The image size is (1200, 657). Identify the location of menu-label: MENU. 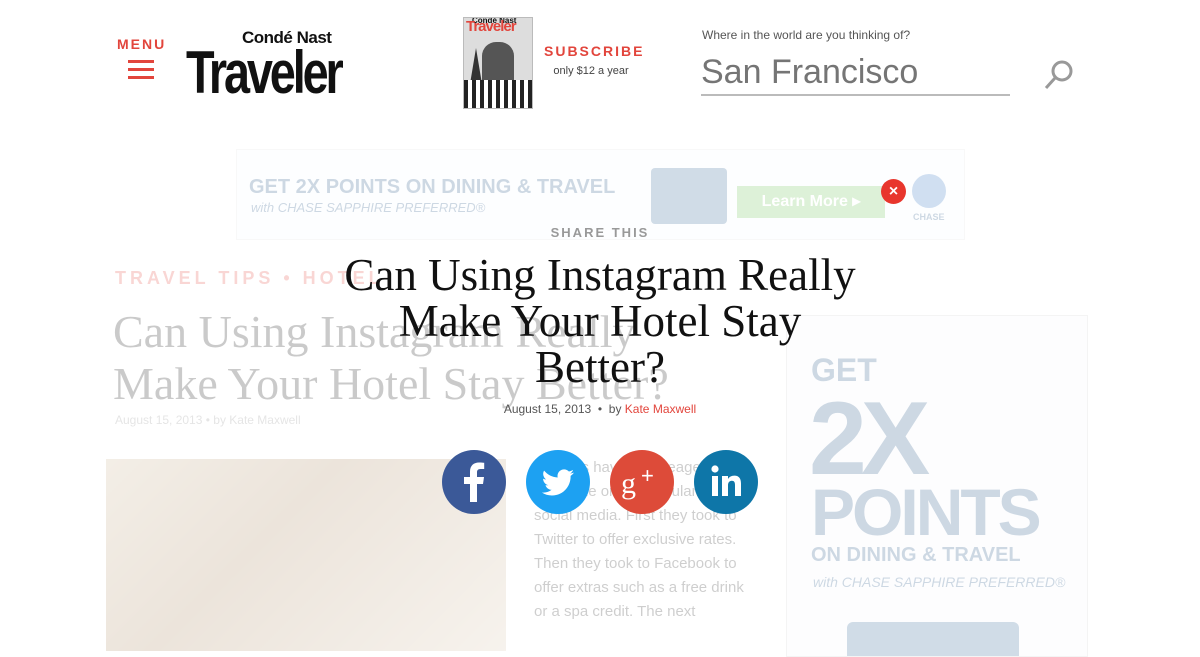
(142, 44).